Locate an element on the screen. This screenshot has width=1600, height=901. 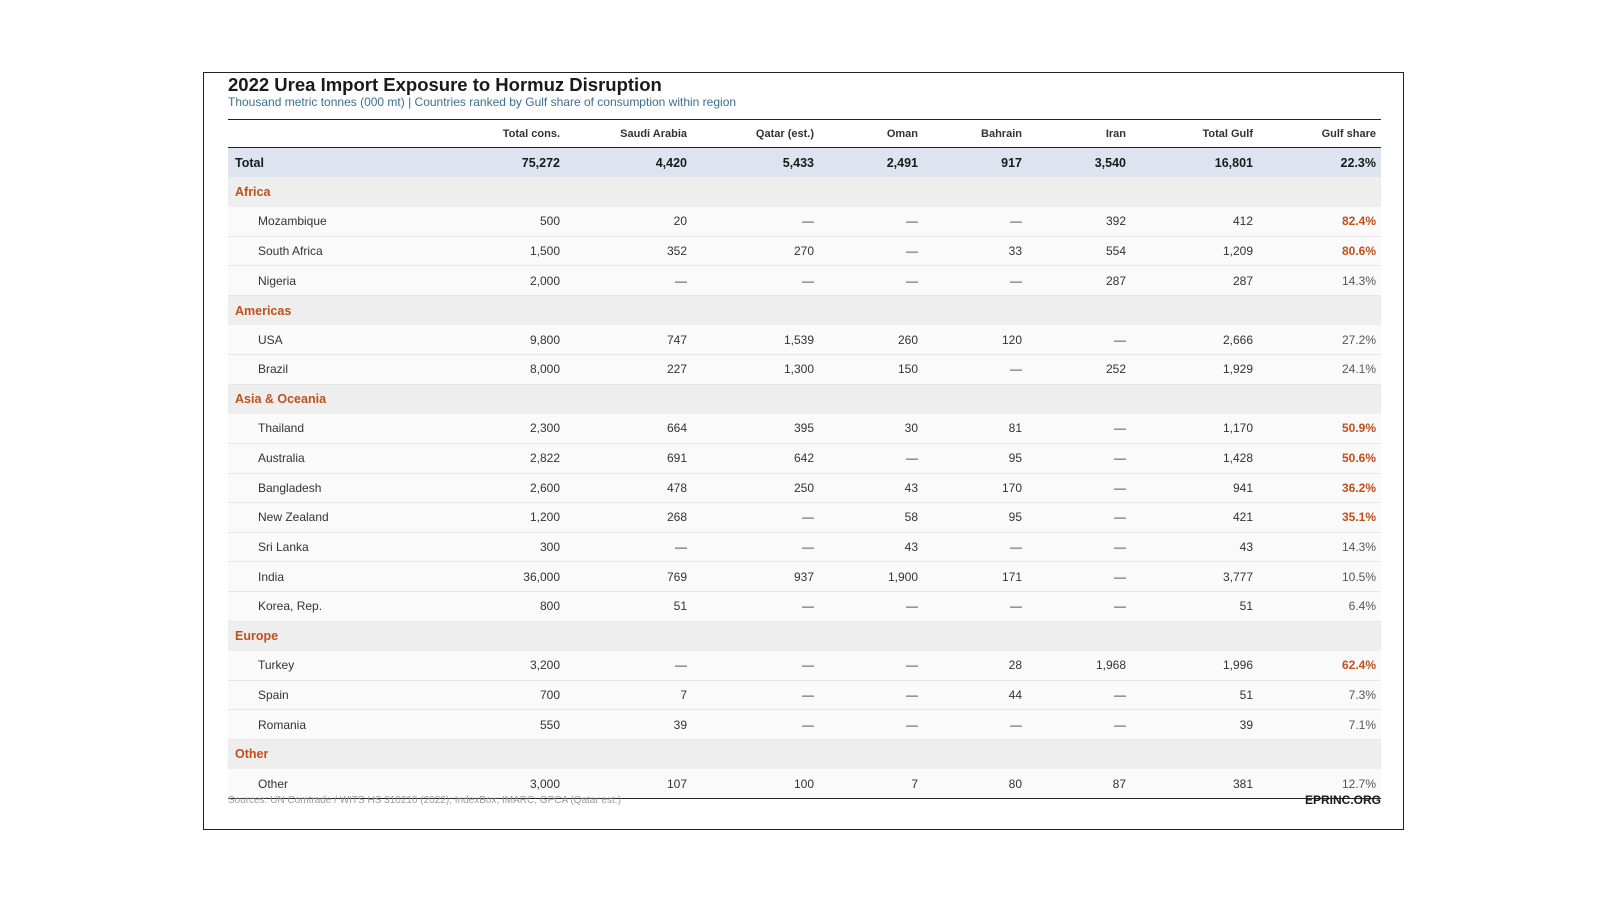
table-row: Nigeria 2,000— — — —287 287 14.3% is located at coordinates (804, 280).